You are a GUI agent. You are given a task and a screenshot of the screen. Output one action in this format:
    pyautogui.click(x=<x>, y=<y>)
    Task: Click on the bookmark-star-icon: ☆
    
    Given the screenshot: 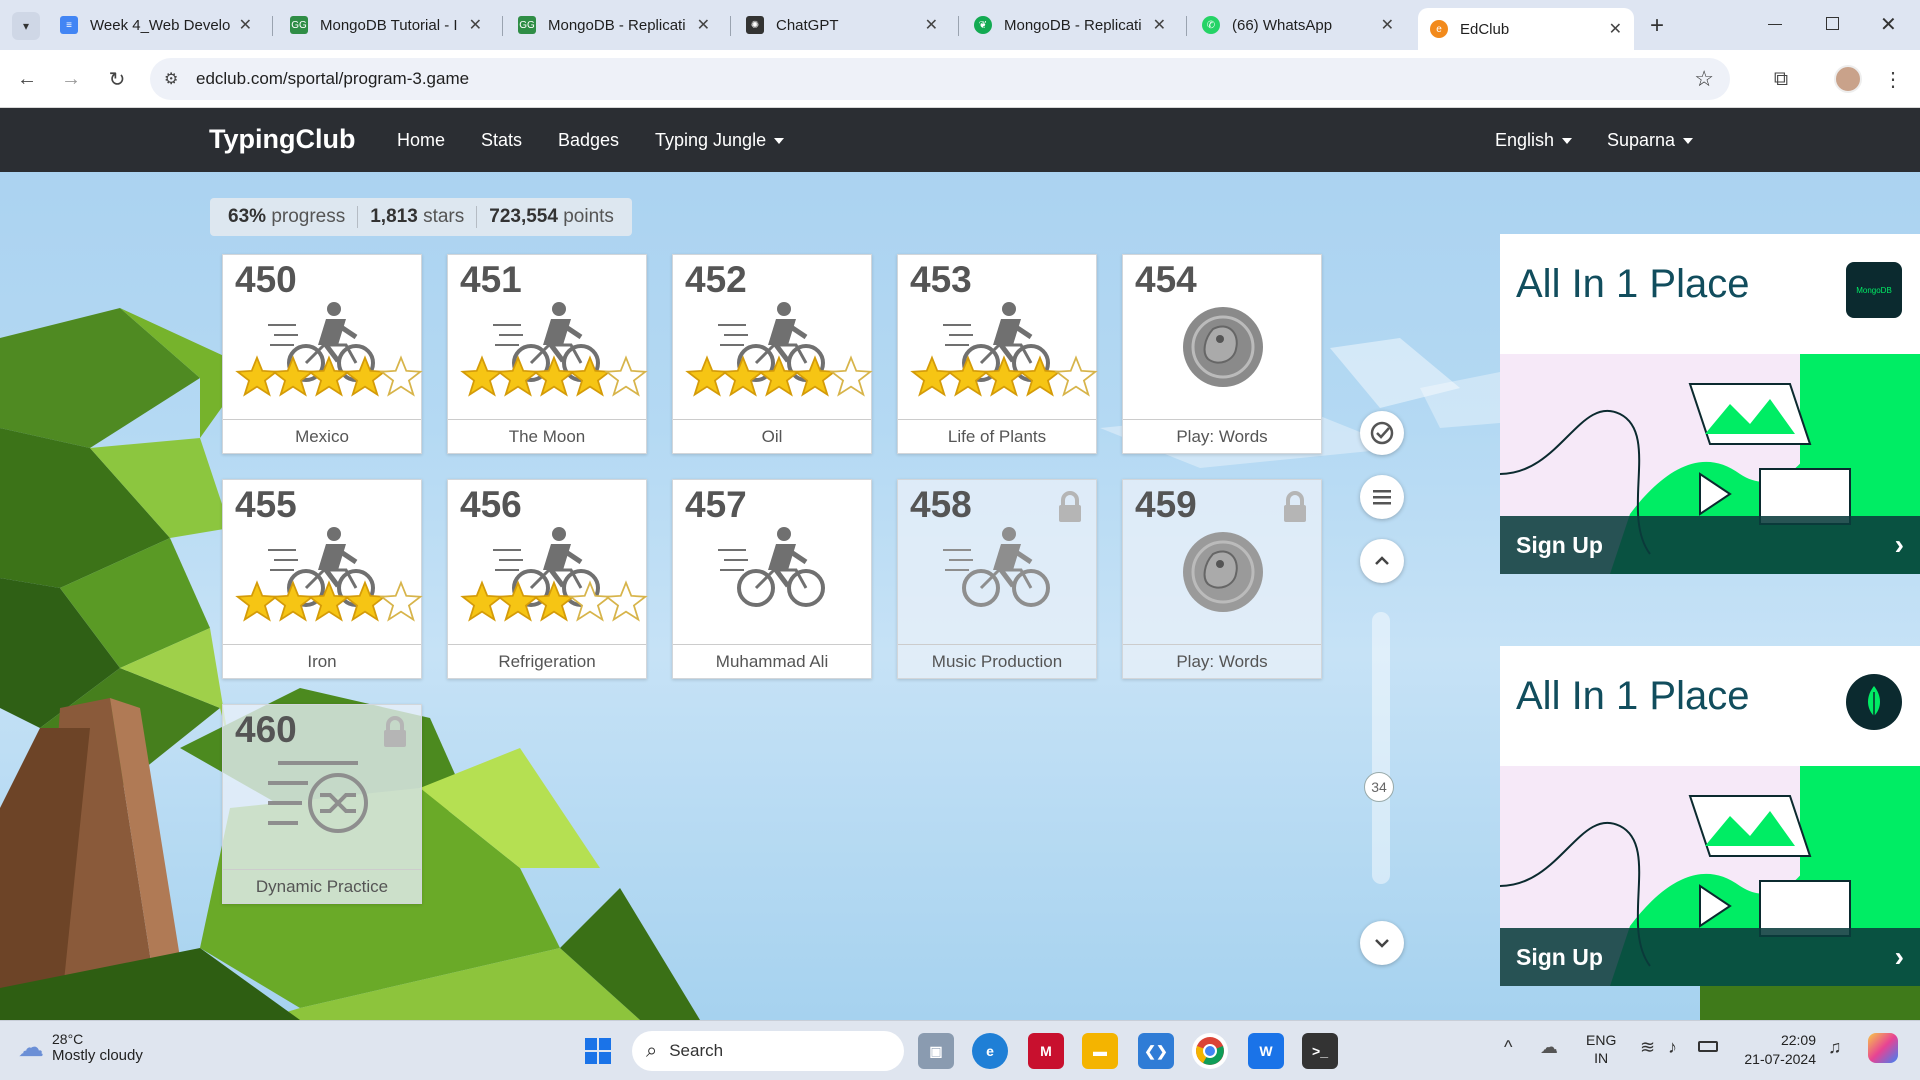 What is the action you would take?
    pyautogui.click(x=1704, y=79)
    